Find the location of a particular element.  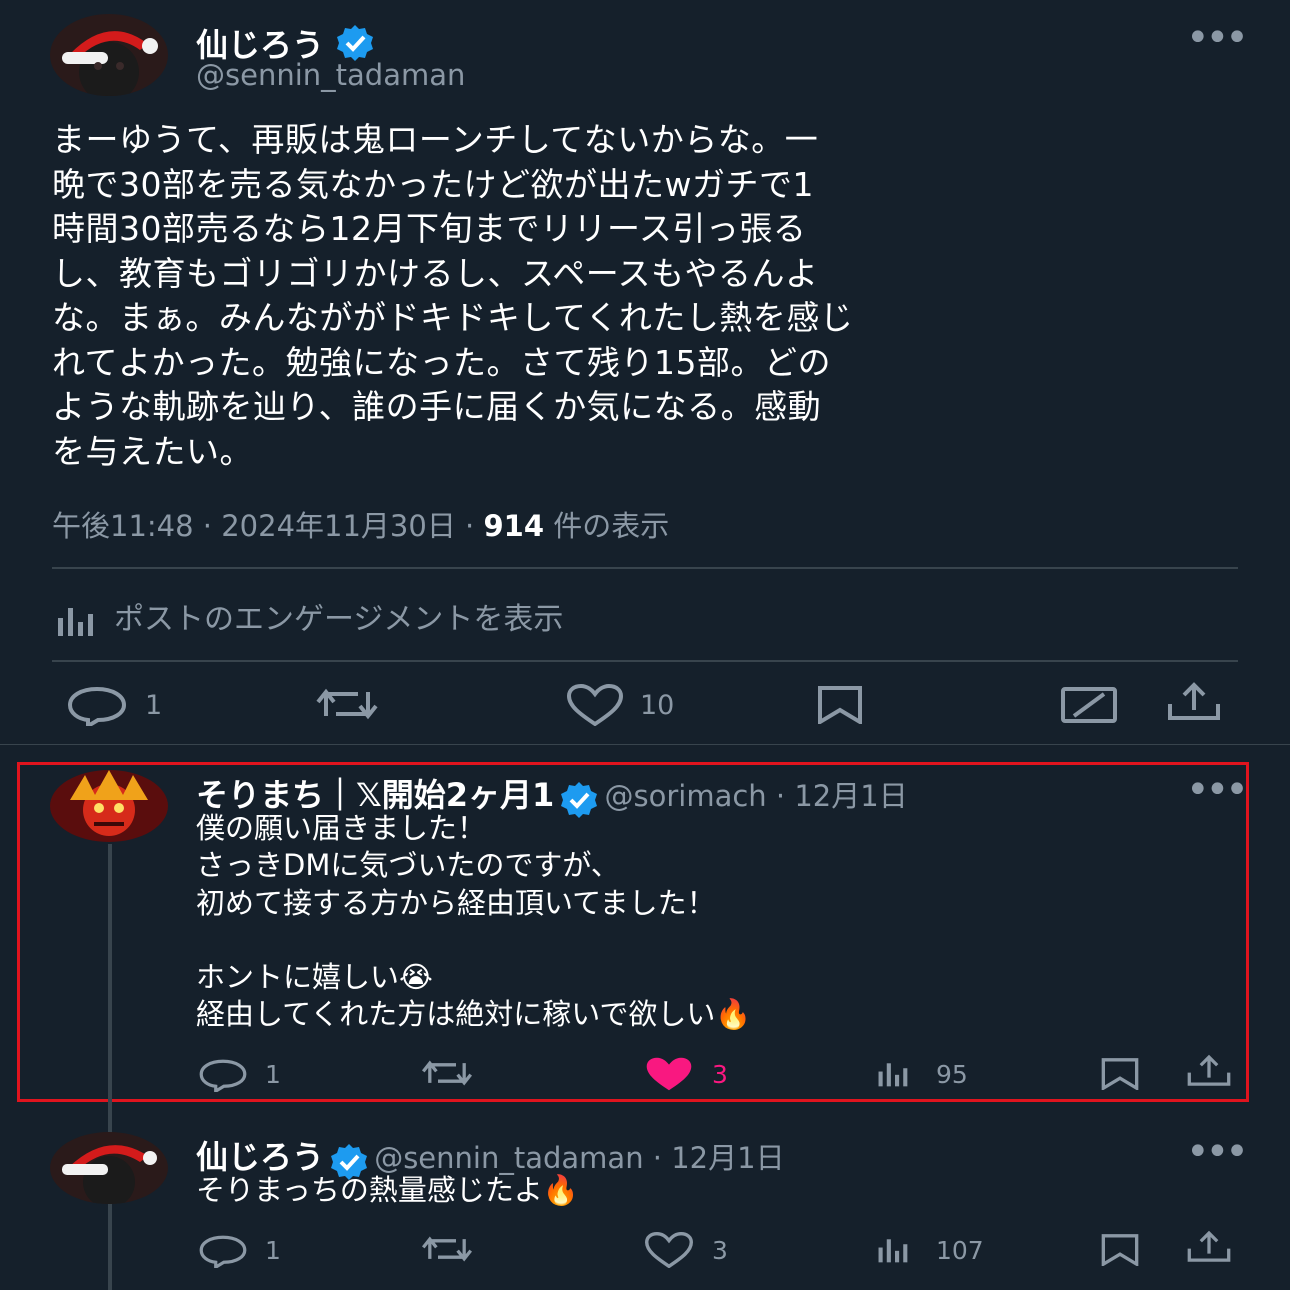

engagement-link: ポストのエンゲージメントを表示 is located at coordinates (309, 616).